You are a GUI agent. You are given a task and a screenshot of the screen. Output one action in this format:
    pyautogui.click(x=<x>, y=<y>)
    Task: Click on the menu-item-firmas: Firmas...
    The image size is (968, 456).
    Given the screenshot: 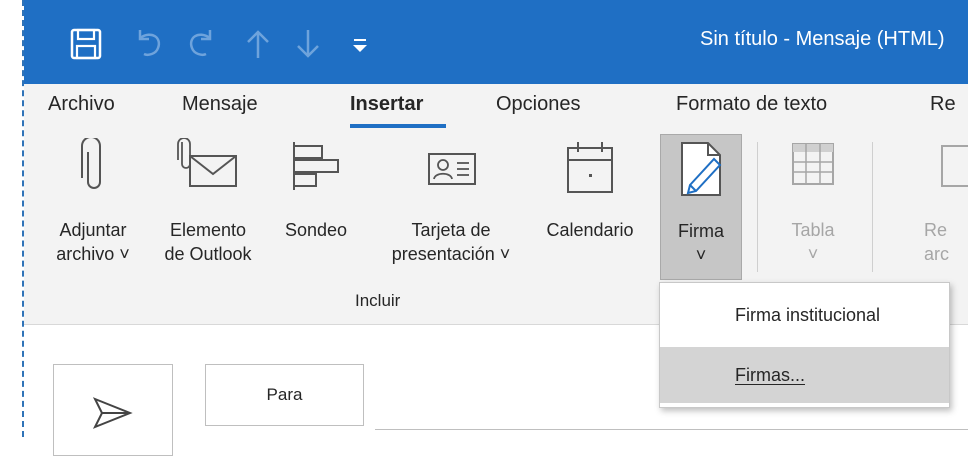 What is the action you would take?
    pyautogui.click(x=804, y=375)
    